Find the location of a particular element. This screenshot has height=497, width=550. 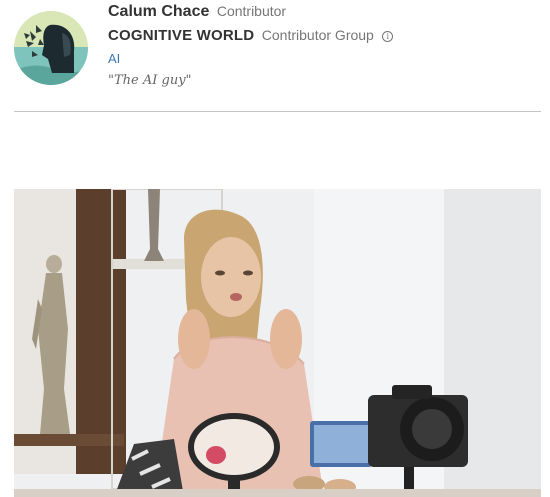

author-name-row: Calum Chace Contributor is located at coordinates (197, 12).